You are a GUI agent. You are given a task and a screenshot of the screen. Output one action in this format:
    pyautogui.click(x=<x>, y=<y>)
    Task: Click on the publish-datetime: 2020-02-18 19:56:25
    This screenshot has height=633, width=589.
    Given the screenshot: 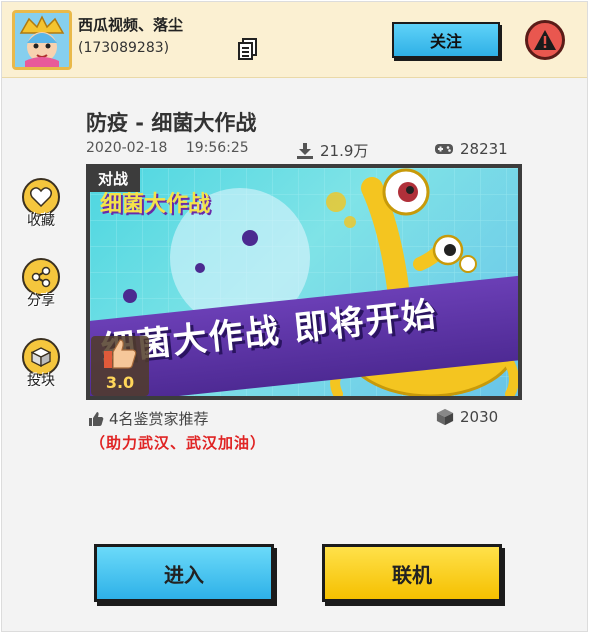 What is the action you would take?
    pyautogui.click(x=167, y=148)
    